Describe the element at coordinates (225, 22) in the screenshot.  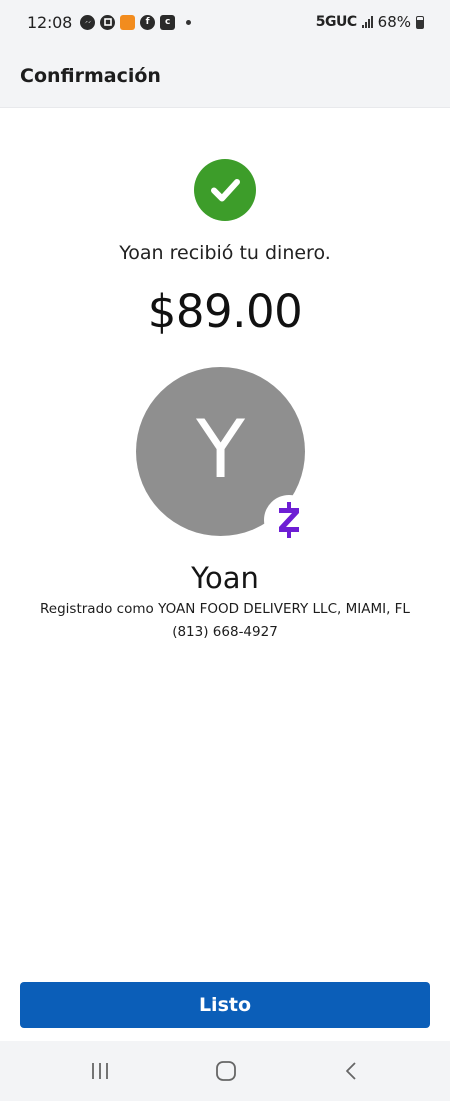
I see `status-bar: 12:08 f c 5GUC 68%` at that location.